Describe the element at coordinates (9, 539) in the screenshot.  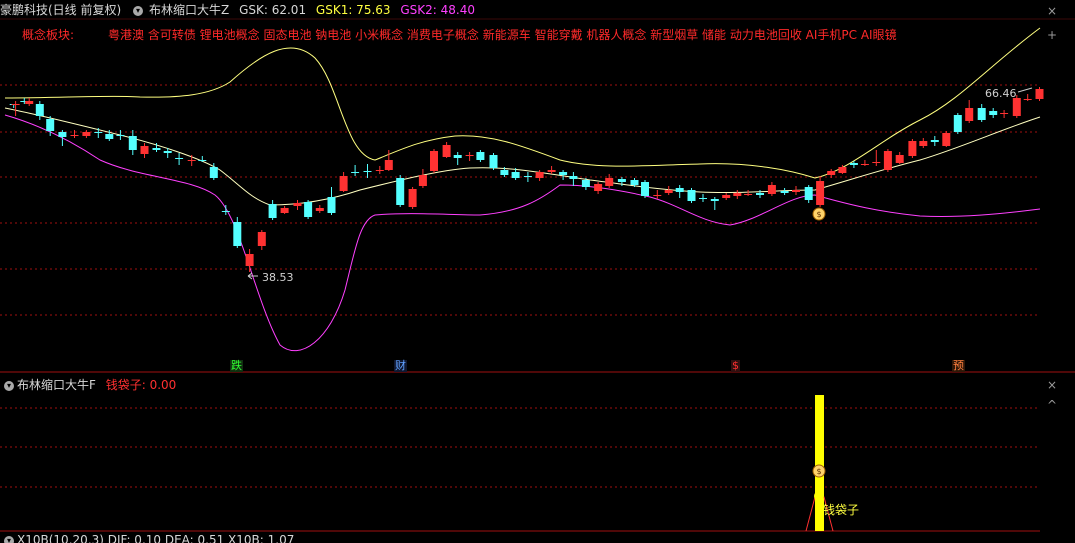
I see `dropdown-icon-bottom: ▾` at that location.